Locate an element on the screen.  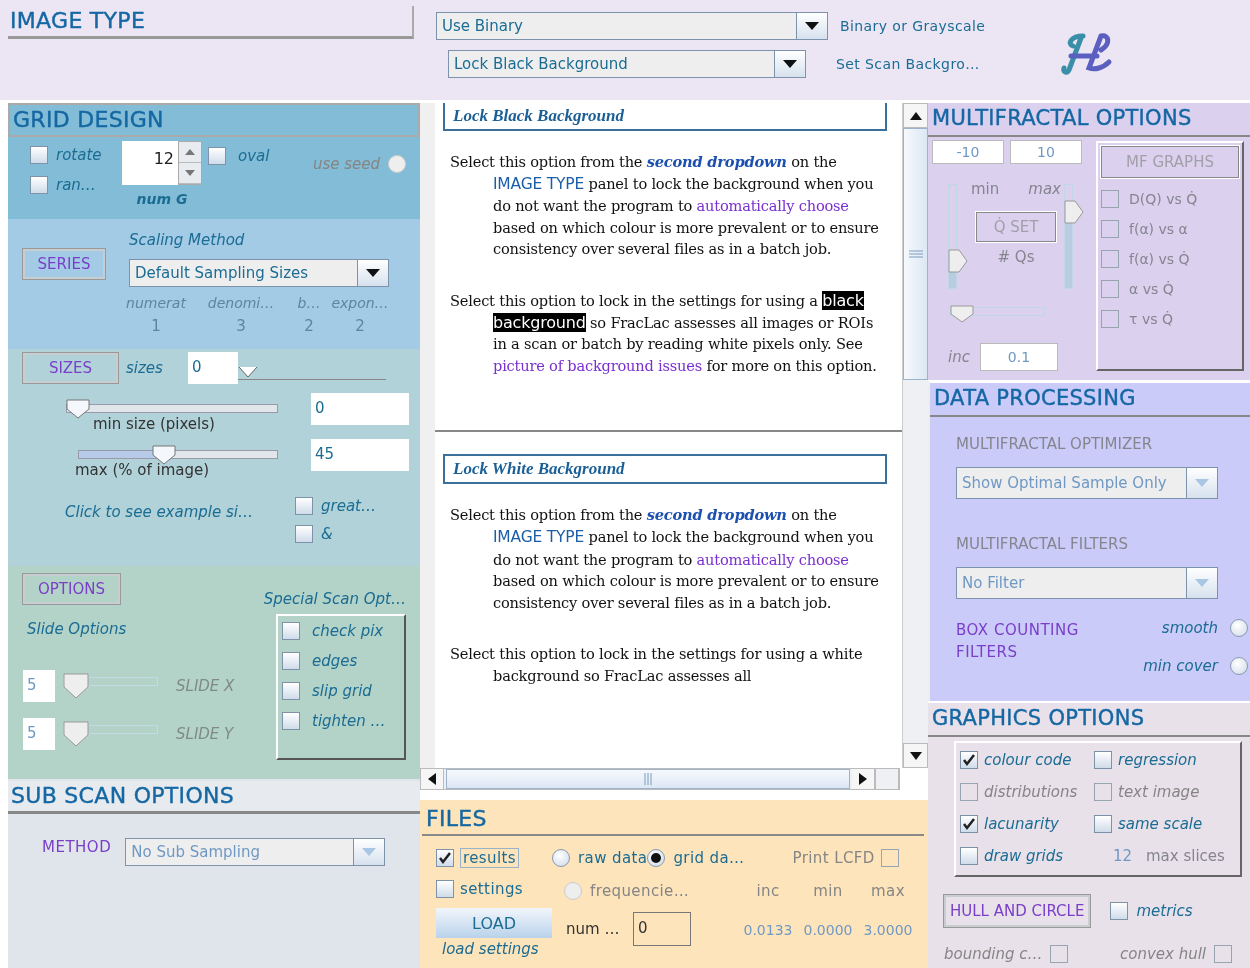
spin-down-button is located at coordinates (190, 173).